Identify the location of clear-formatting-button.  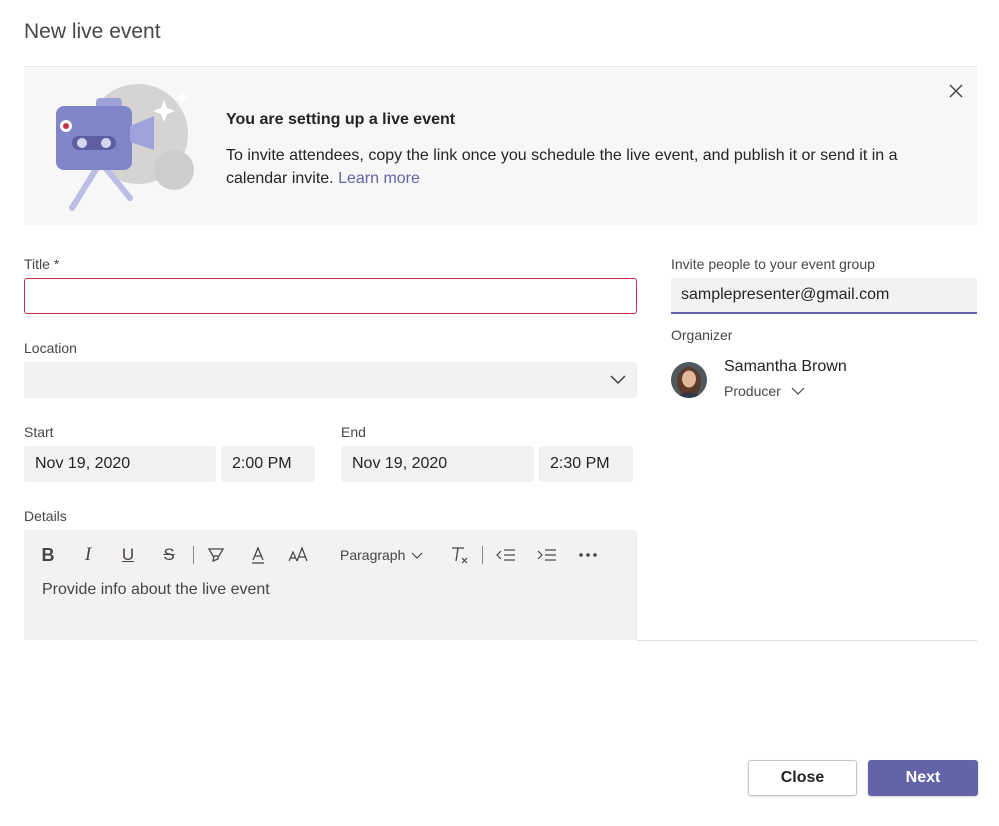
(460, 555).